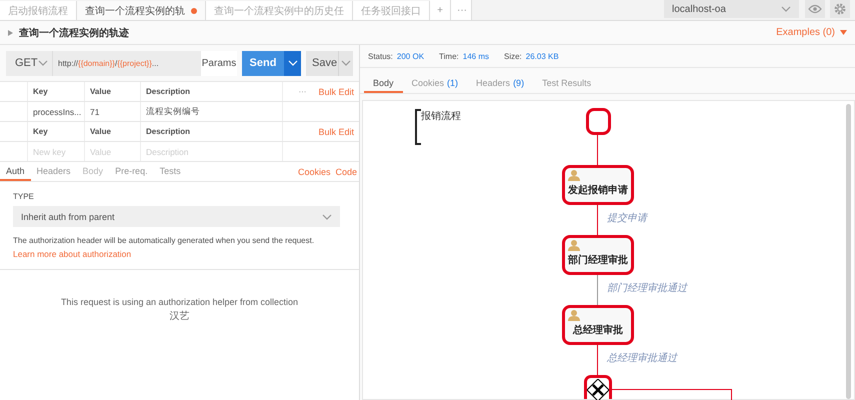 The height and width of the screenshot is (400, 855). Describe the element at coordinates (475, 56) in the screenshot. I see `stat-value: 146 ms` at that location.